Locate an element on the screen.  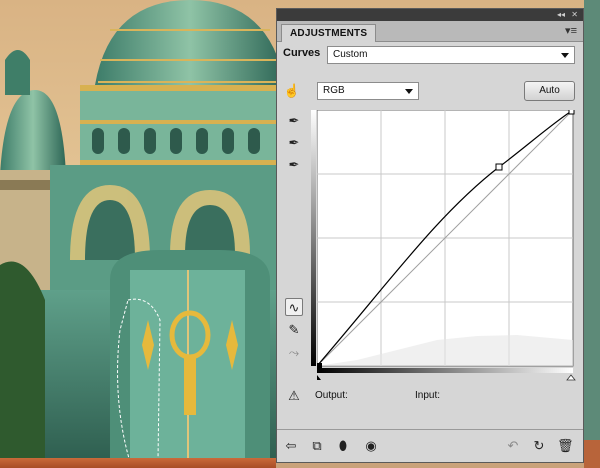
tab-adjustments: ADJUSTMENTS is located at coordinates (329, 33).